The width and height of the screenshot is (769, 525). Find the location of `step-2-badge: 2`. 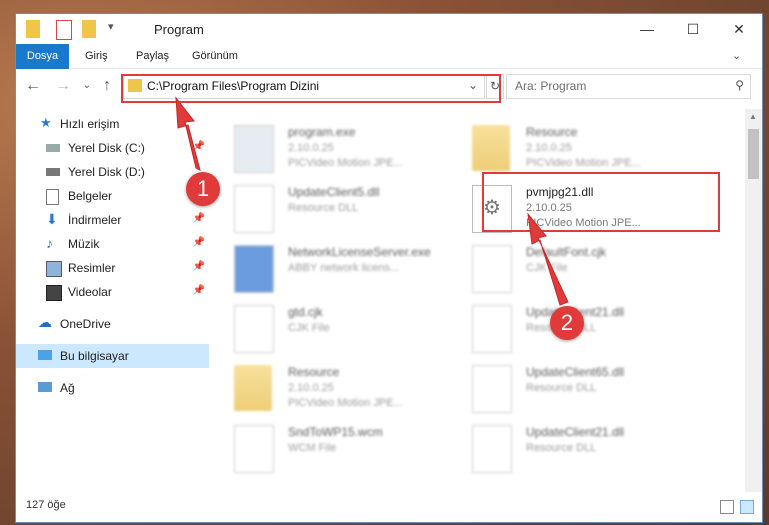

step-2-badge: 2 is located at coordinates (567, 323).